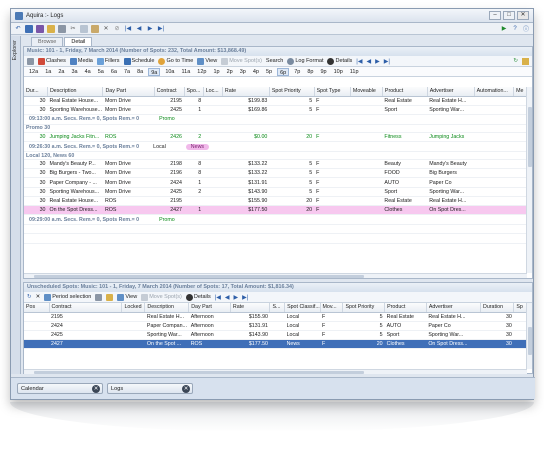  Describe the element at coordinates (520, 92) in the screenshot. I see `column-header: Me` at that location.